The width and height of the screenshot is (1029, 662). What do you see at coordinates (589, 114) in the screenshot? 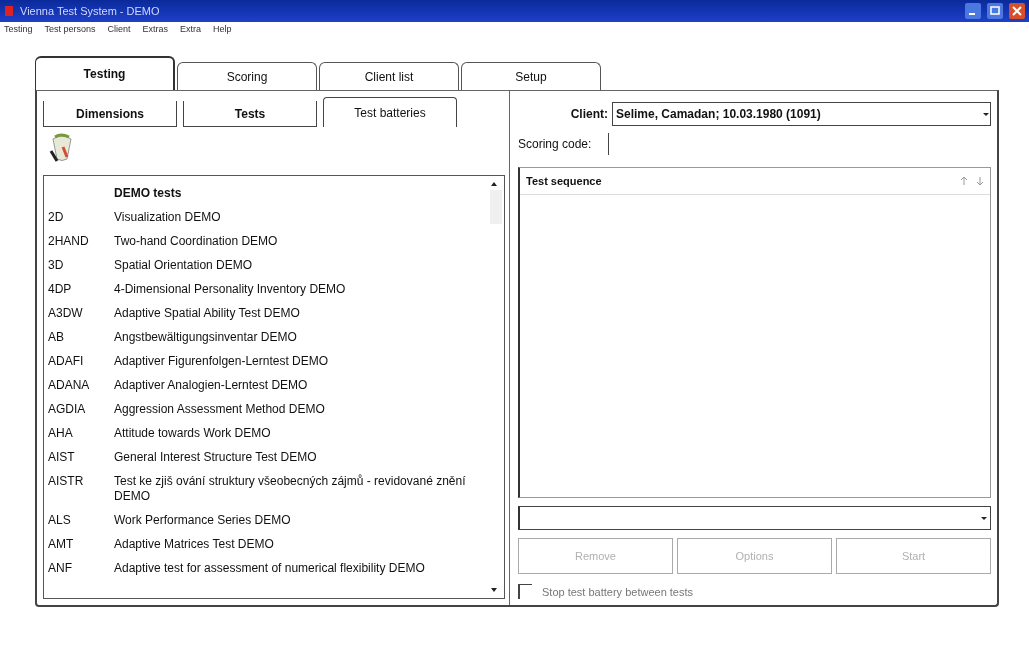
I see `client-label: Client:` at bounding box center [589, 114].